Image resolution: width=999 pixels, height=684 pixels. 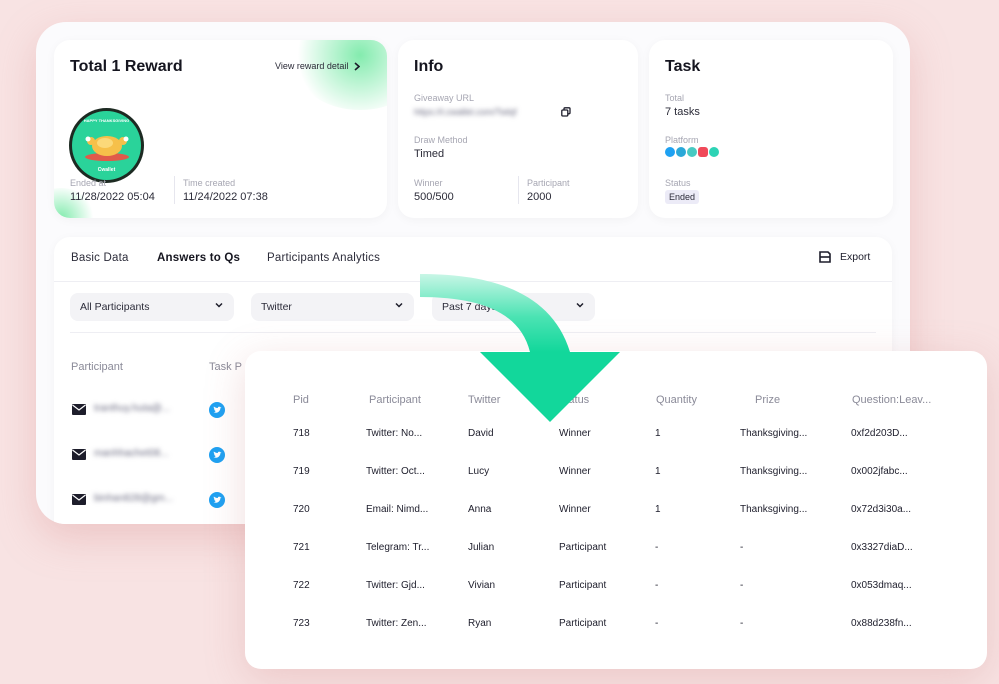 I want to click on cell-pid: 722, so click(x=301, y=585).